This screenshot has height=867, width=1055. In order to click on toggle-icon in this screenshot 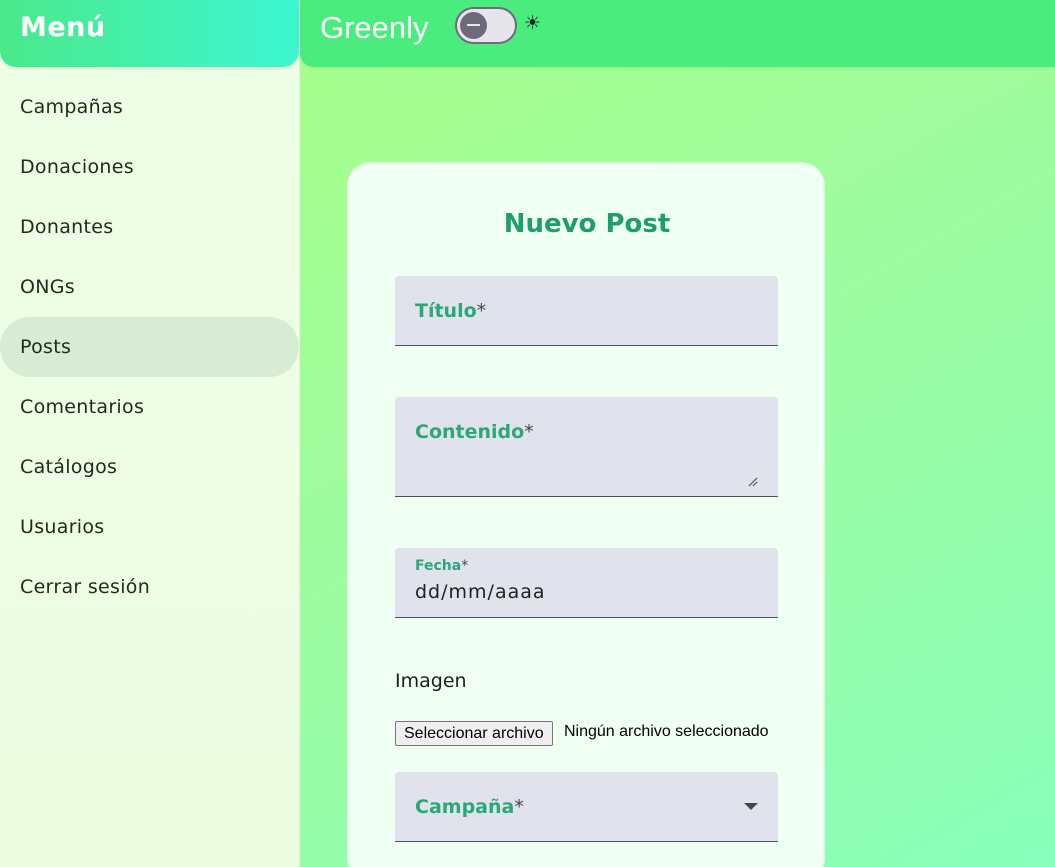, I will do `click(473, 25)`.